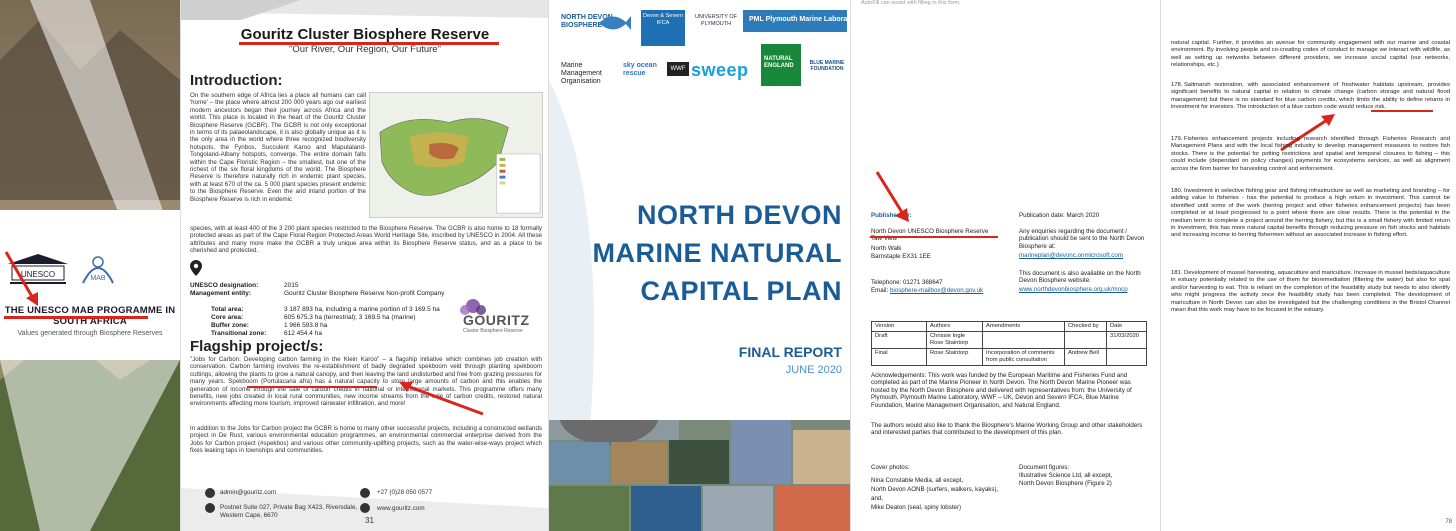  Describe the element at coordinates (716, 20) in the screenshot. I see `logo-university-plymouth: UNIVERSITY OF PLYMOUTH` at that location.